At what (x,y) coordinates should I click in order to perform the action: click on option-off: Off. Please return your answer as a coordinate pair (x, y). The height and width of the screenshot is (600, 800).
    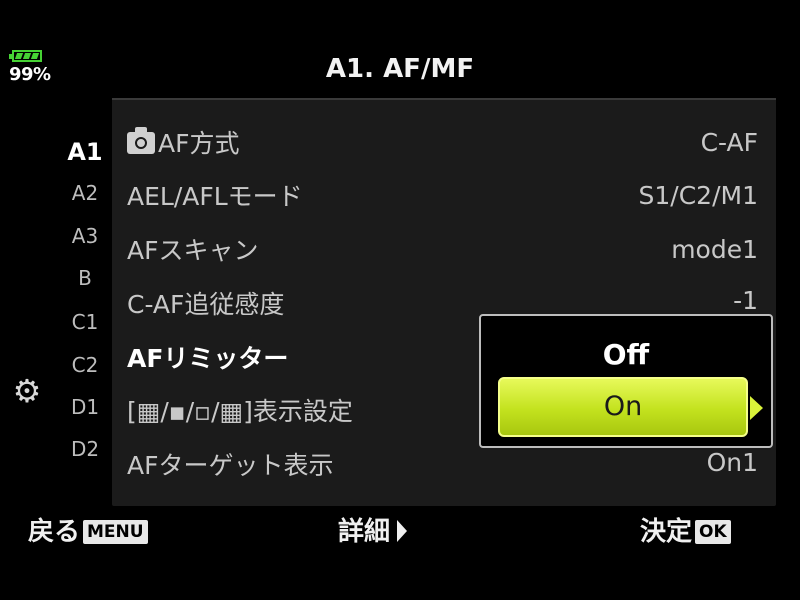
    Looking at the image, I should click on (626, 354).